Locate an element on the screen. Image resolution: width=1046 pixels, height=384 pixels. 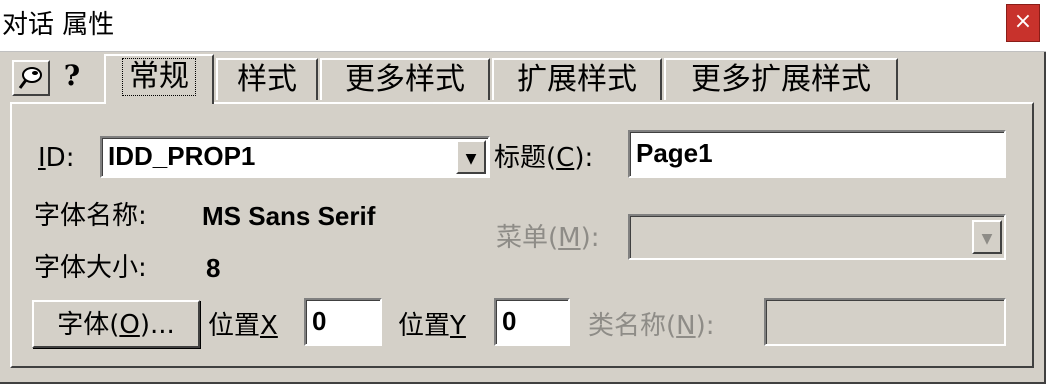
close-button: × is located at coordinates (1023, 23).